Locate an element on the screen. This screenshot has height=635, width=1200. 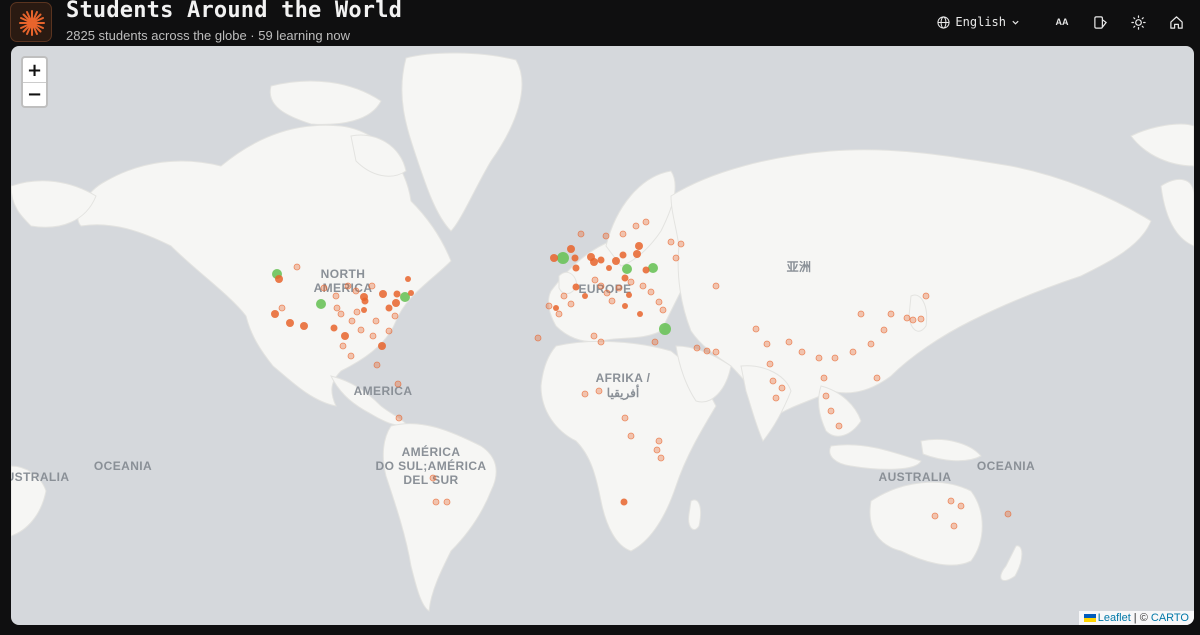
leaflet-link: Leaflet is located at coordinates (1114, 618).